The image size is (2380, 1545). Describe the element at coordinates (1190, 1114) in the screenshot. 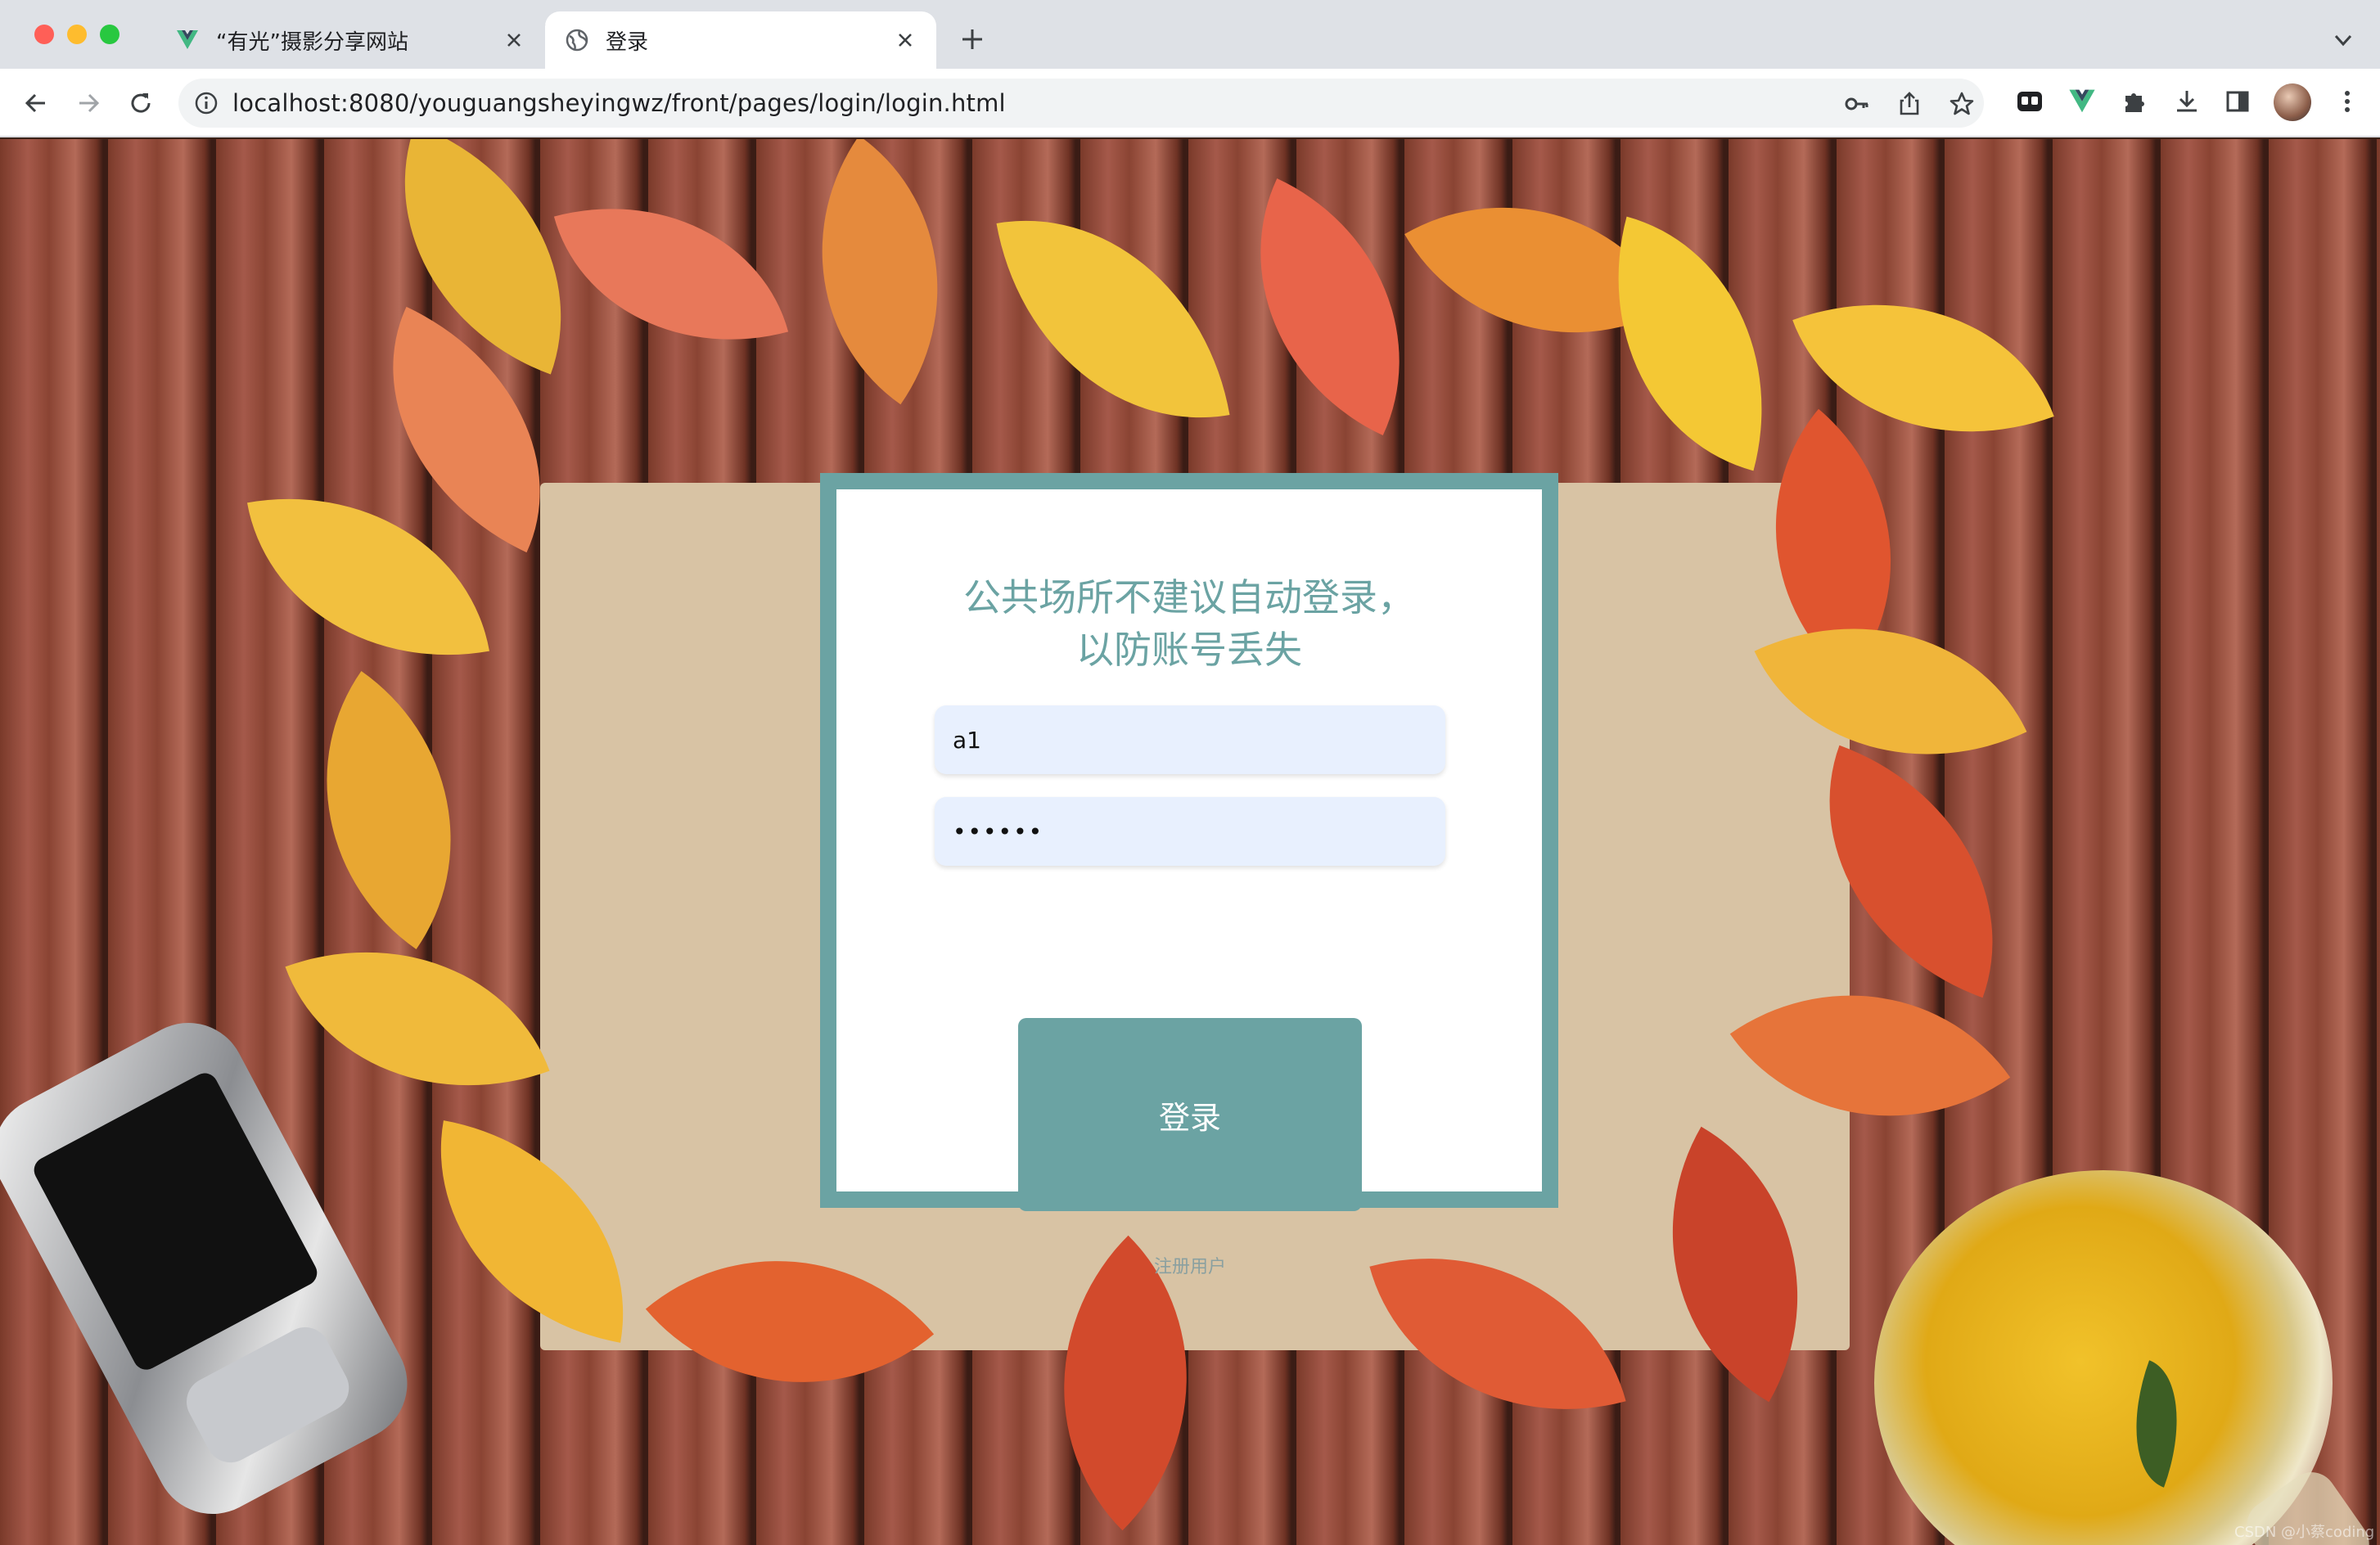

I see `login-button: 登录` at that location.